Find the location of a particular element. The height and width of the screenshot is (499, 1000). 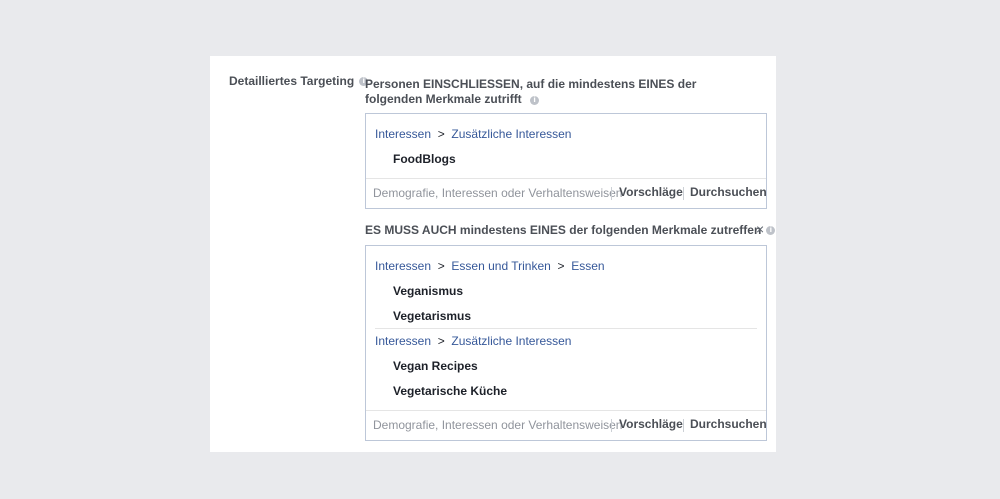

close-icon: × is located at coordinates (760, 229).